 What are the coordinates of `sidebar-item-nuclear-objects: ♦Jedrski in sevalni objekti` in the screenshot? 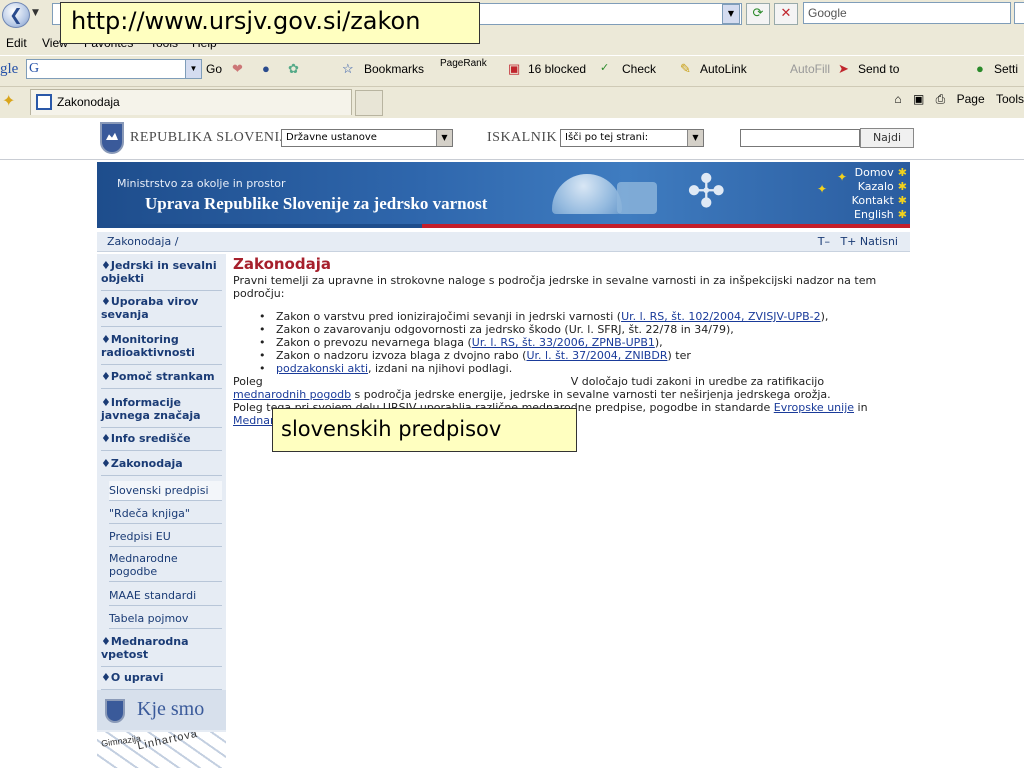 It's located at (161, 275).